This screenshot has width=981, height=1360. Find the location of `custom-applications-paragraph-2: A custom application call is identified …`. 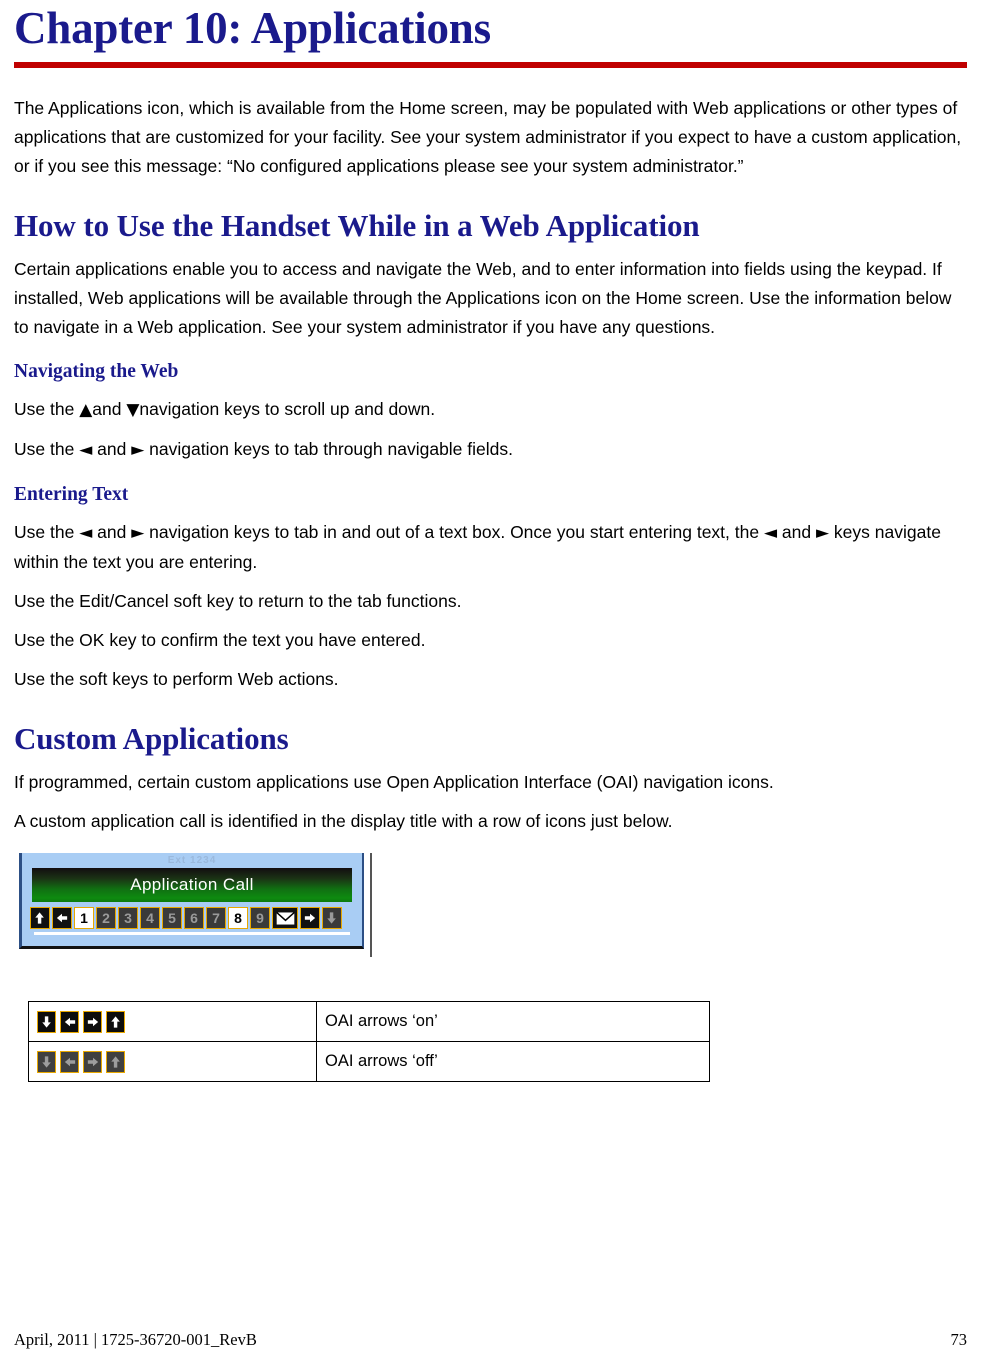

custom-applications-paragraph-2: A custom application call is identified … is located at coordinates (343, 821).